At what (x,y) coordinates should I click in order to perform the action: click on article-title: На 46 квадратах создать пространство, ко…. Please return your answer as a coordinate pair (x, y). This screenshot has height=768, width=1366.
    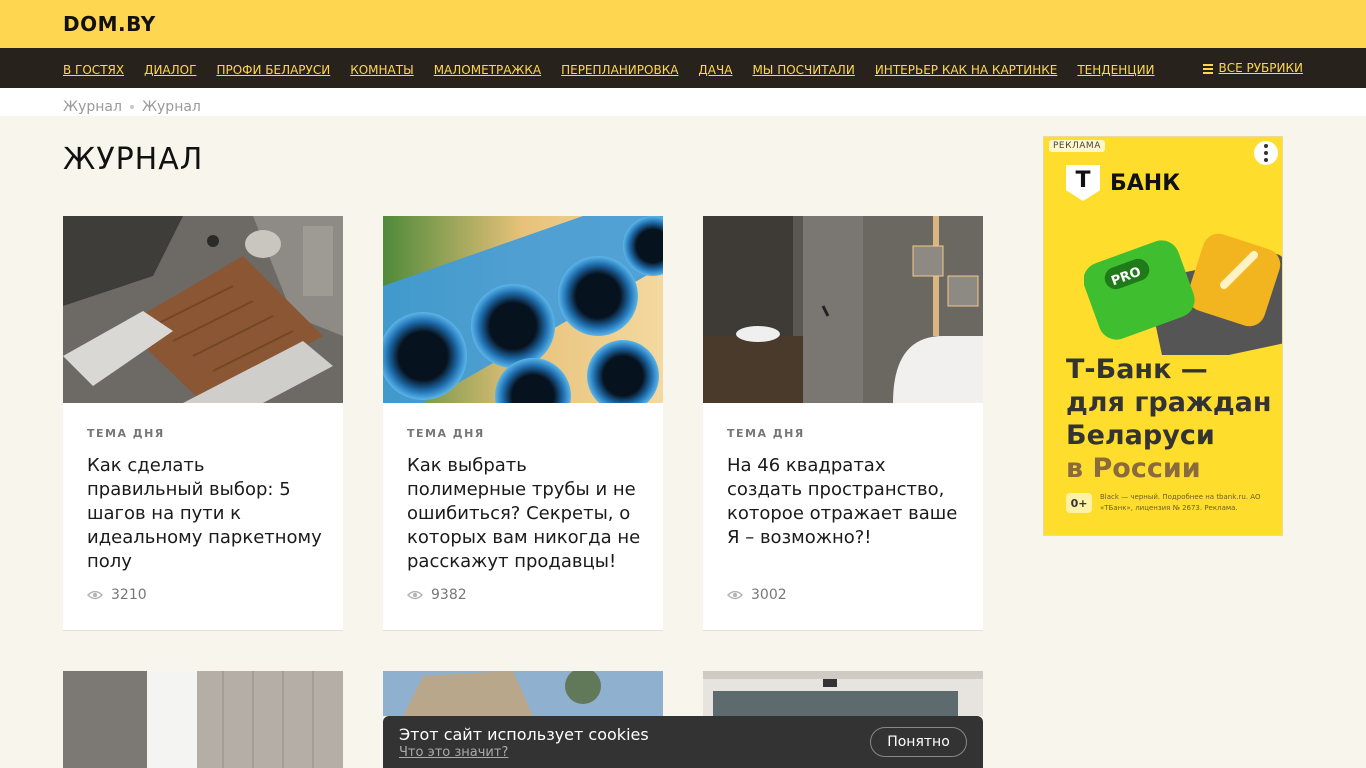
    Looking at the image, I should click on (845, 502).